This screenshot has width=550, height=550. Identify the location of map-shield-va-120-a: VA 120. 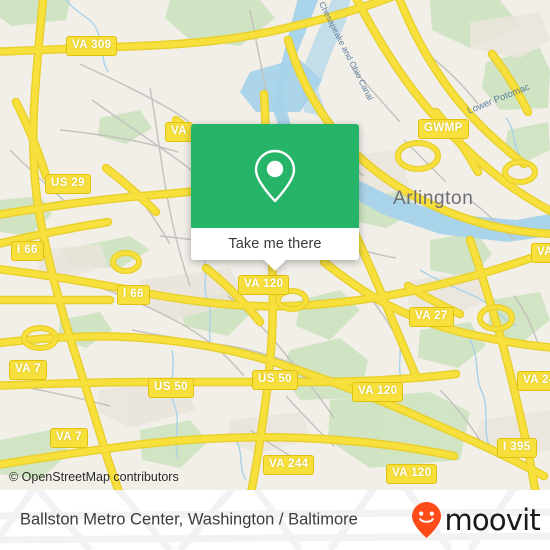
(264, 285).